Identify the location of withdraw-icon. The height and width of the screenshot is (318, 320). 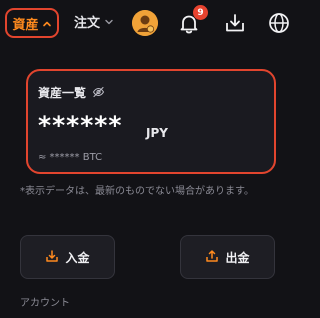
(212, 257).